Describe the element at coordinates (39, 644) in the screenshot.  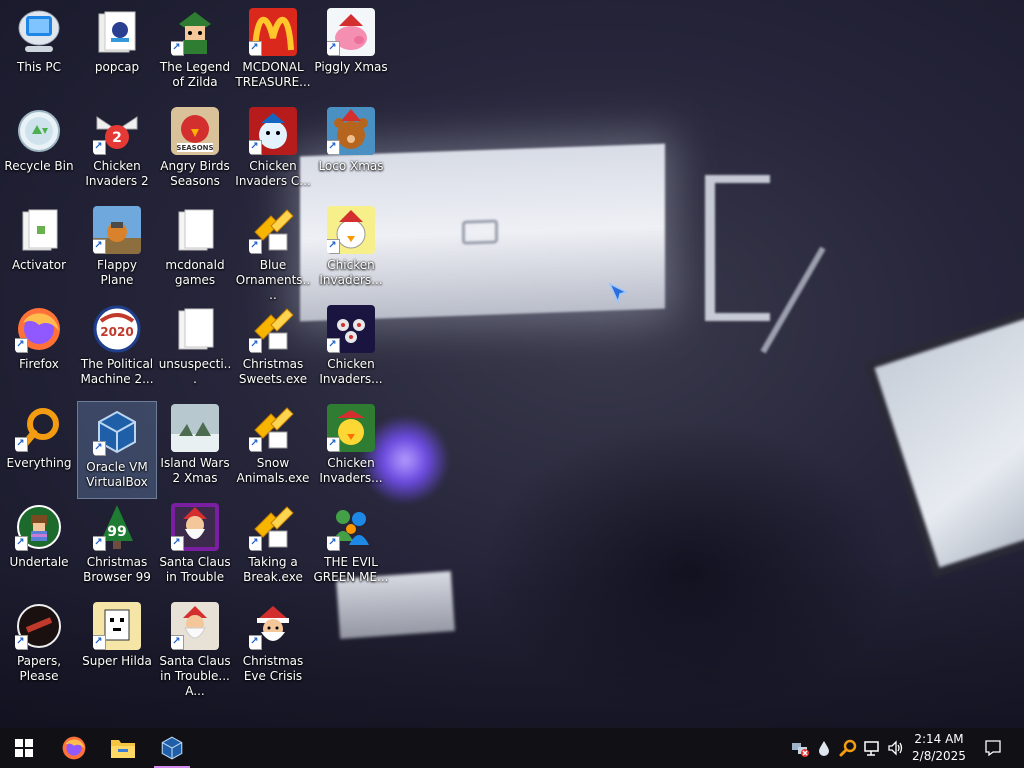
I see `desktop-icon-papers-please: ↗ Papers, Please` at that location.